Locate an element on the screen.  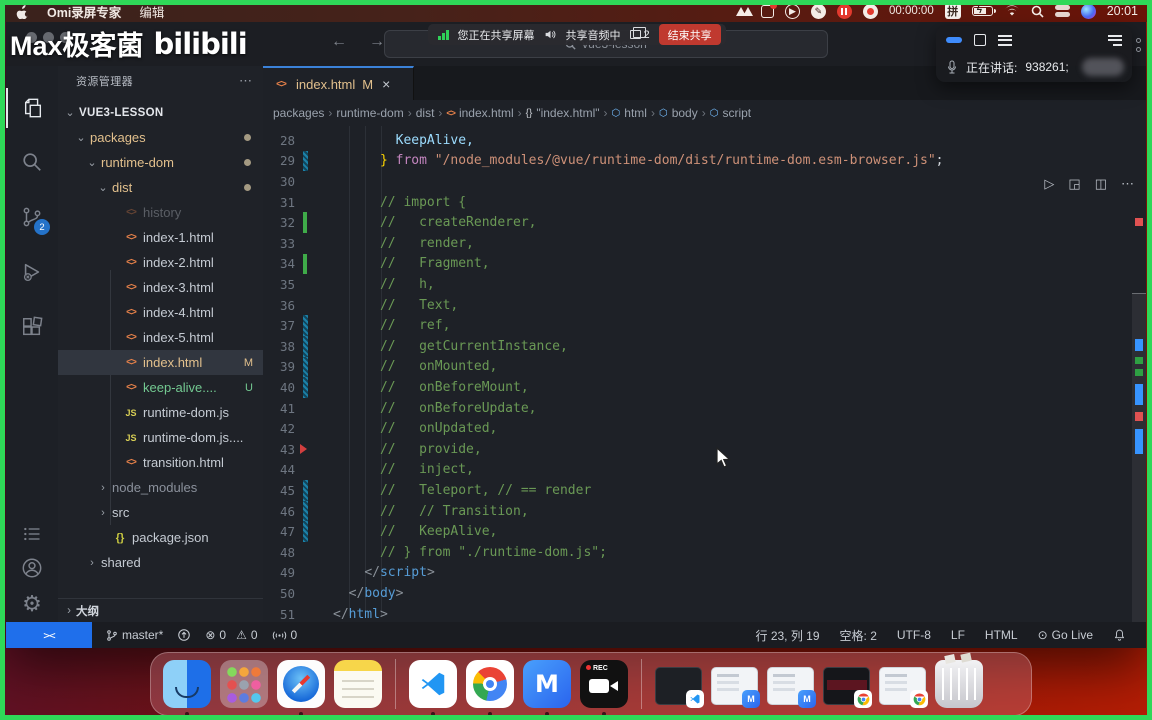
tab-index-html: <> index.html M × is located at coordinates (338, 83).